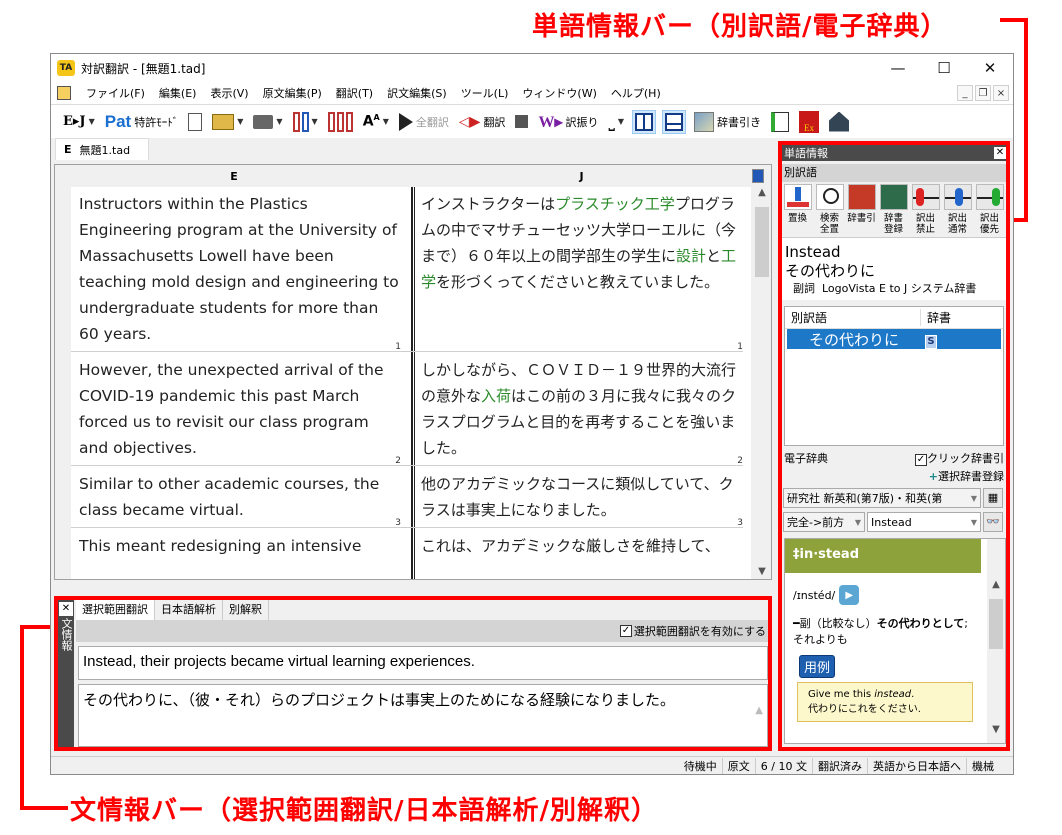 The width and height of the screenshot is (1062, 835). Describe the element at coordinates (102, 149) in the screenshot. I see `document-tab: E 無題1.tad` at that location.